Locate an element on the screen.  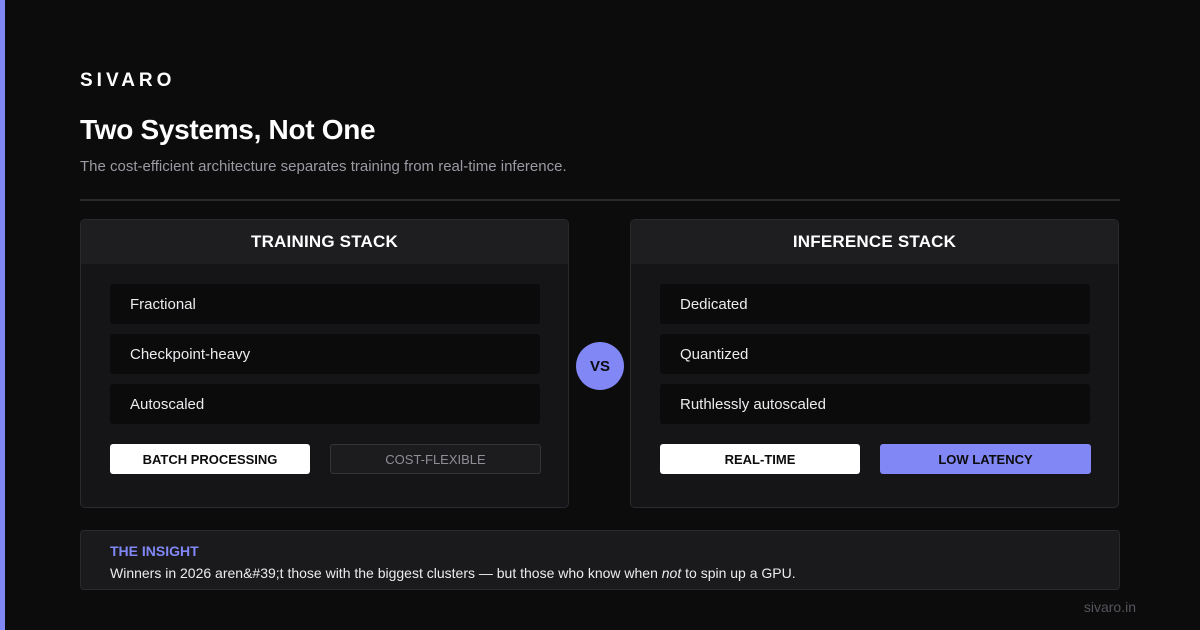
insight-text-after: to spin up a GPU. is located at coordinates (738, 573).